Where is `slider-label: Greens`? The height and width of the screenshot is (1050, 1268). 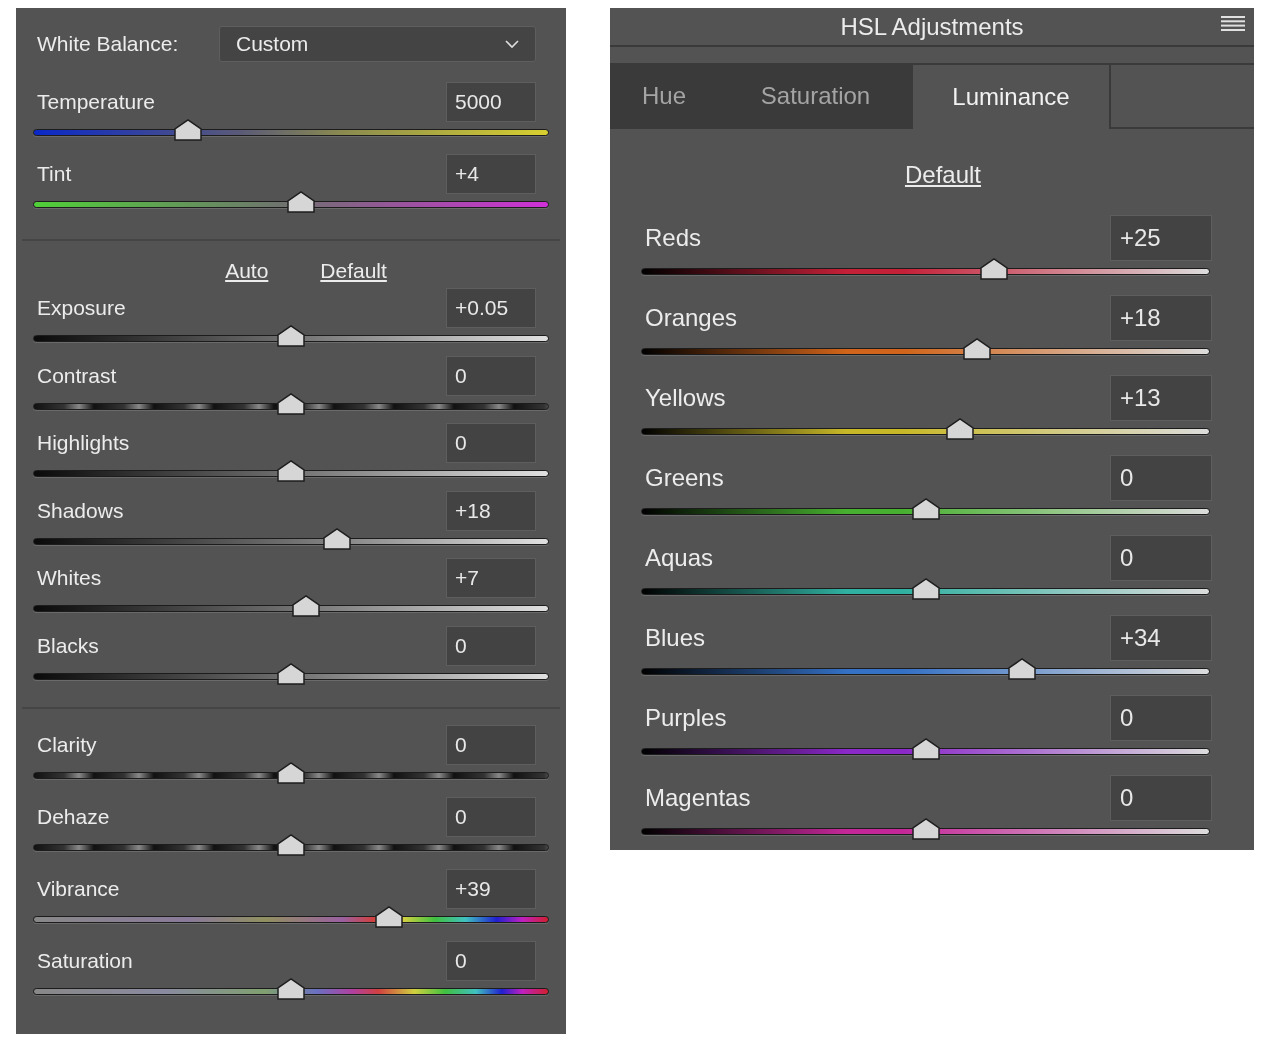 slider-label: Greens is located at coordinates (684, 478).